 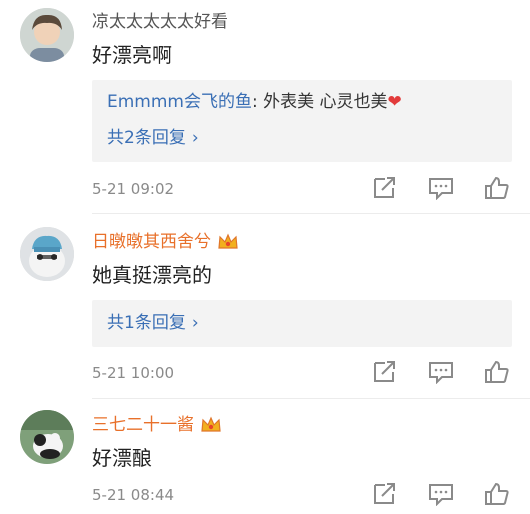 I want to click on comment-text: 好漂酿, so click(x=122, y=458).